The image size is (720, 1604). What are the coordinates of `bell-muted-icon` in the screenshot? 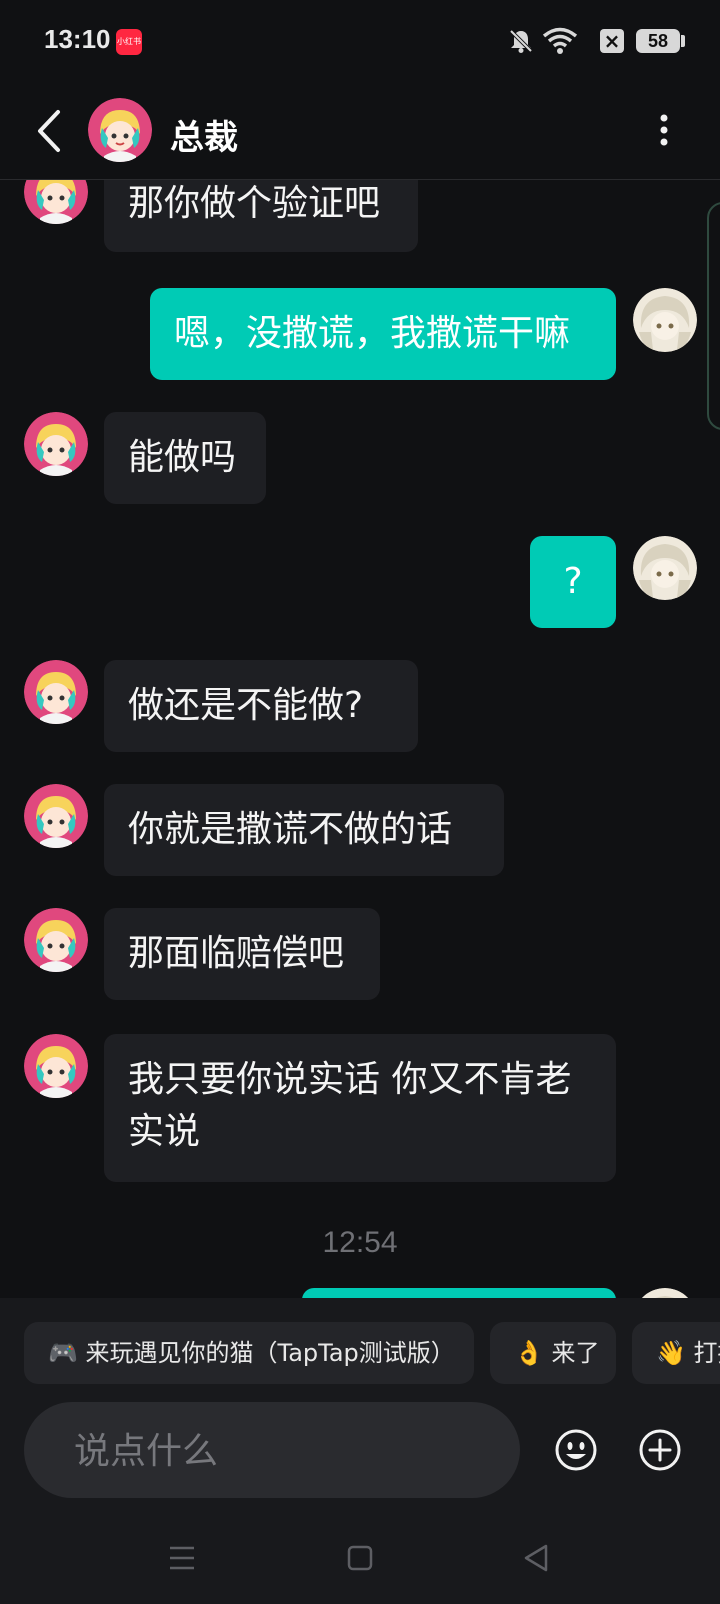 It's located at (521, 41).